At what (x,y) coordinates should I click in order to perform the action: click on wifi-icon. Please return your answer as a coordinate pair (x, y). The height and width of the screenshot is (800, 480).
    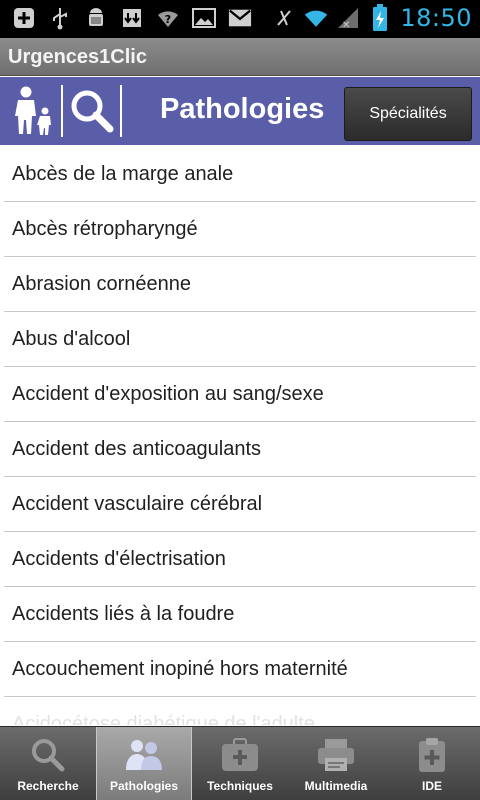
    Looking at the image, I should click on (316, 18).